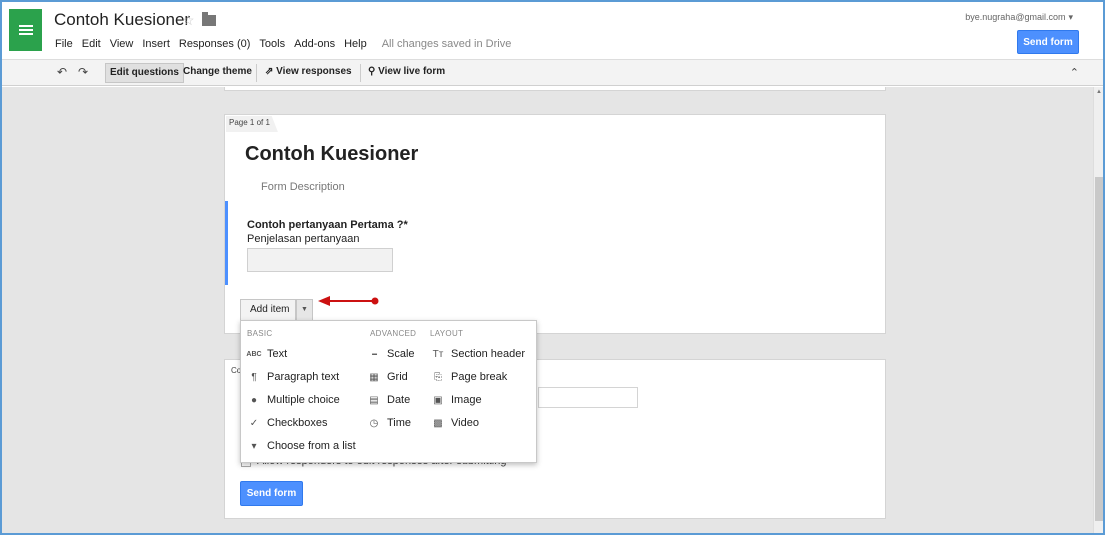 Image resolution: width=1105 pixels, height=535 pixels. I want to click on dropdown-icon: ▾, so click(254, 446).